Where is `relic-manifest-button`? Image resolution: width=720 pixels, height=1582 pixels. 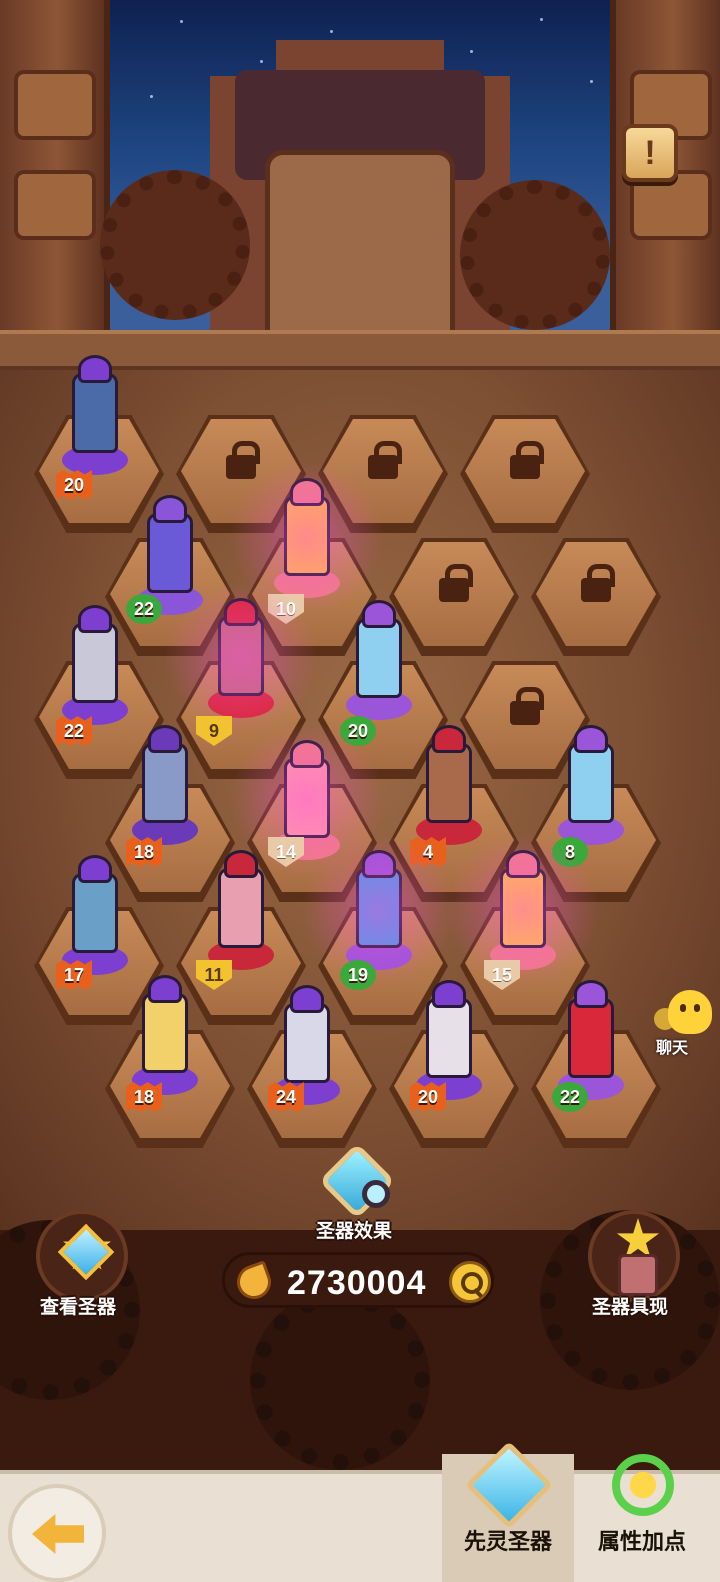 relic-manifest-button is located at coordinates (634, 1256).